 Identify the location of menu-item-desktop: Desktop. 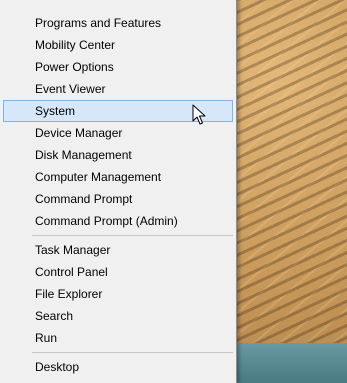
(118, 367).